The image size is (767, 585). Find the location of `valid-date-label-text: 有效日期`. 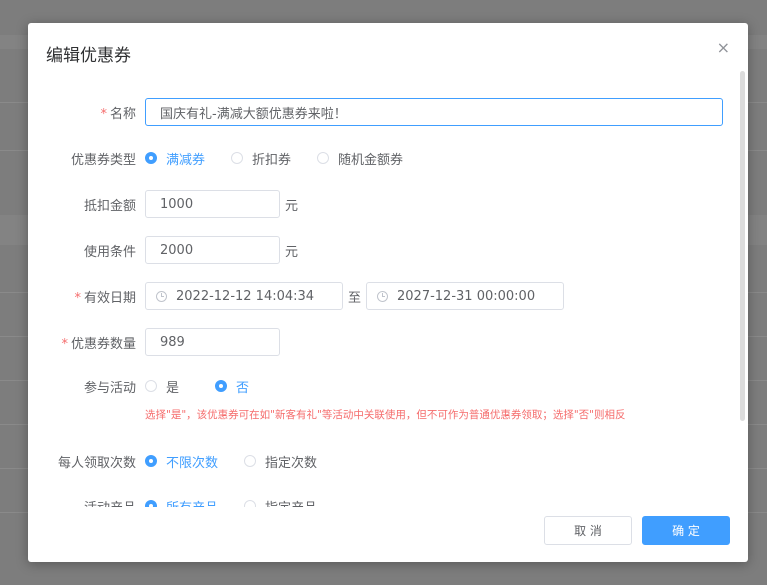

valid-date-label-text: 有效日期 is located at coordinates (109, 298).